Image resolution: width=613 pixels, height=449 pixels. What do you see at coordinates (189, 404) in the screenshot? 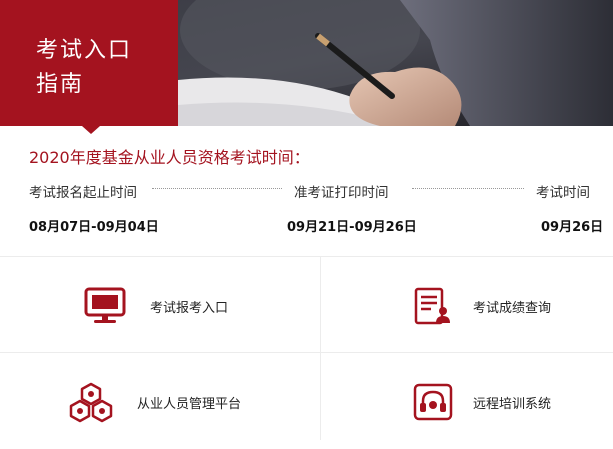
I see `practitioner-platform-label: 从业人员管理平台` at bounding box center [189, 404].